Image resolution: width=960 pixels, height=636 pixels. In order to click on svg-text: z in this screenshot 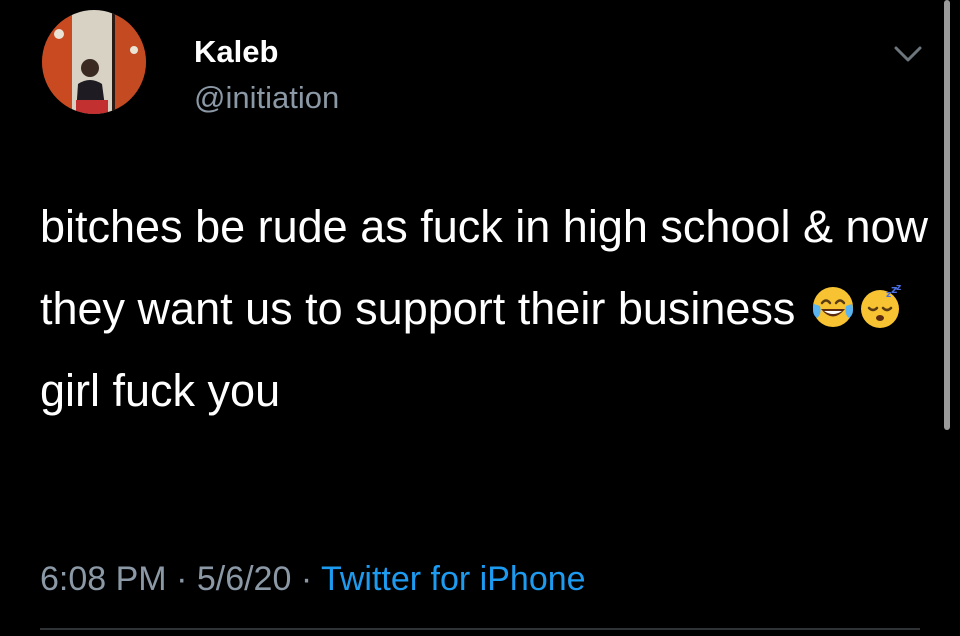, I will do `click(898, 288)`.